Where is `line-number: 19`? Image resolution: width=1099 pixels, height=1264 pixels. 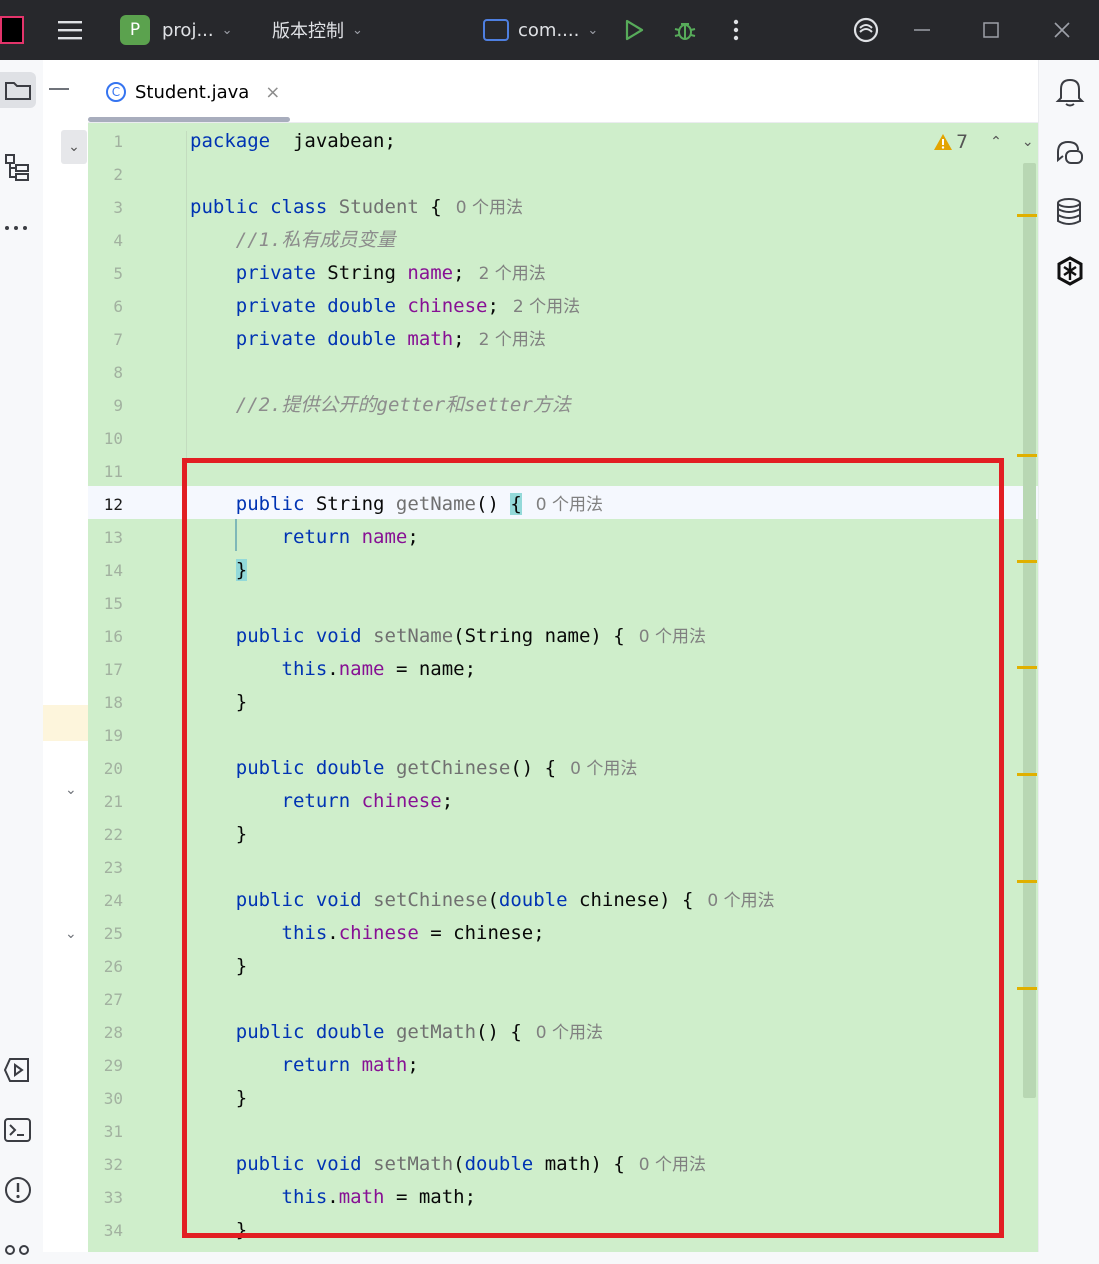 line-number: 19 is located at coordinates (105, 735).